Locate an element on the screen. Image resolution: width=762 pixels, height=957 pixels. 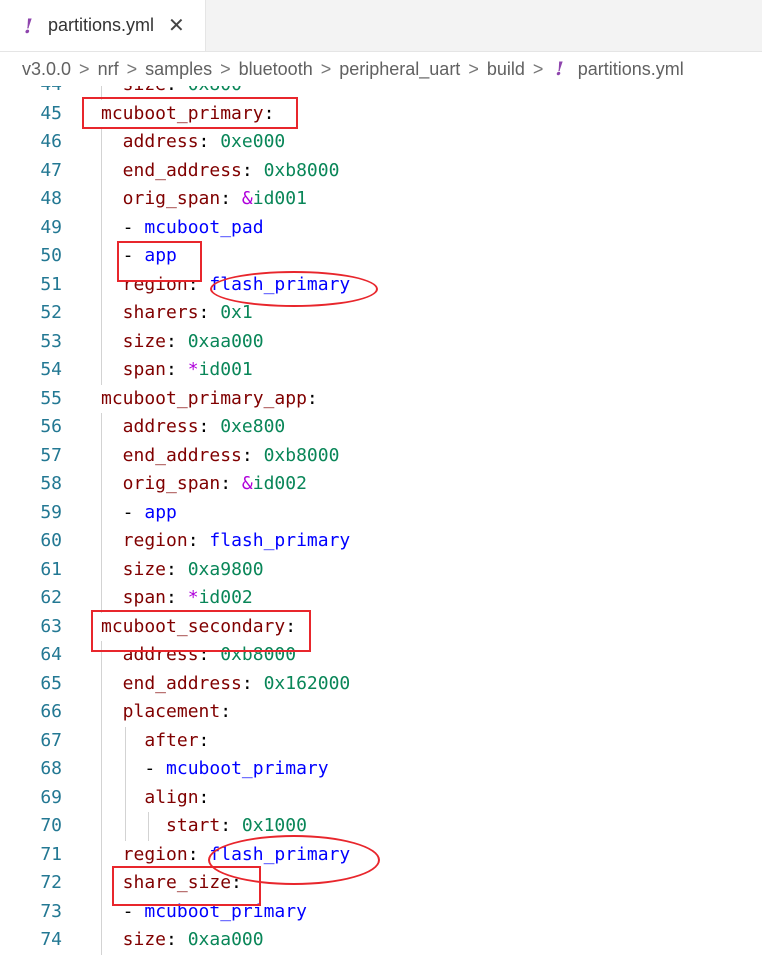
breadcrumb-item-nrf: nrf is located at coordinates (108, 69).